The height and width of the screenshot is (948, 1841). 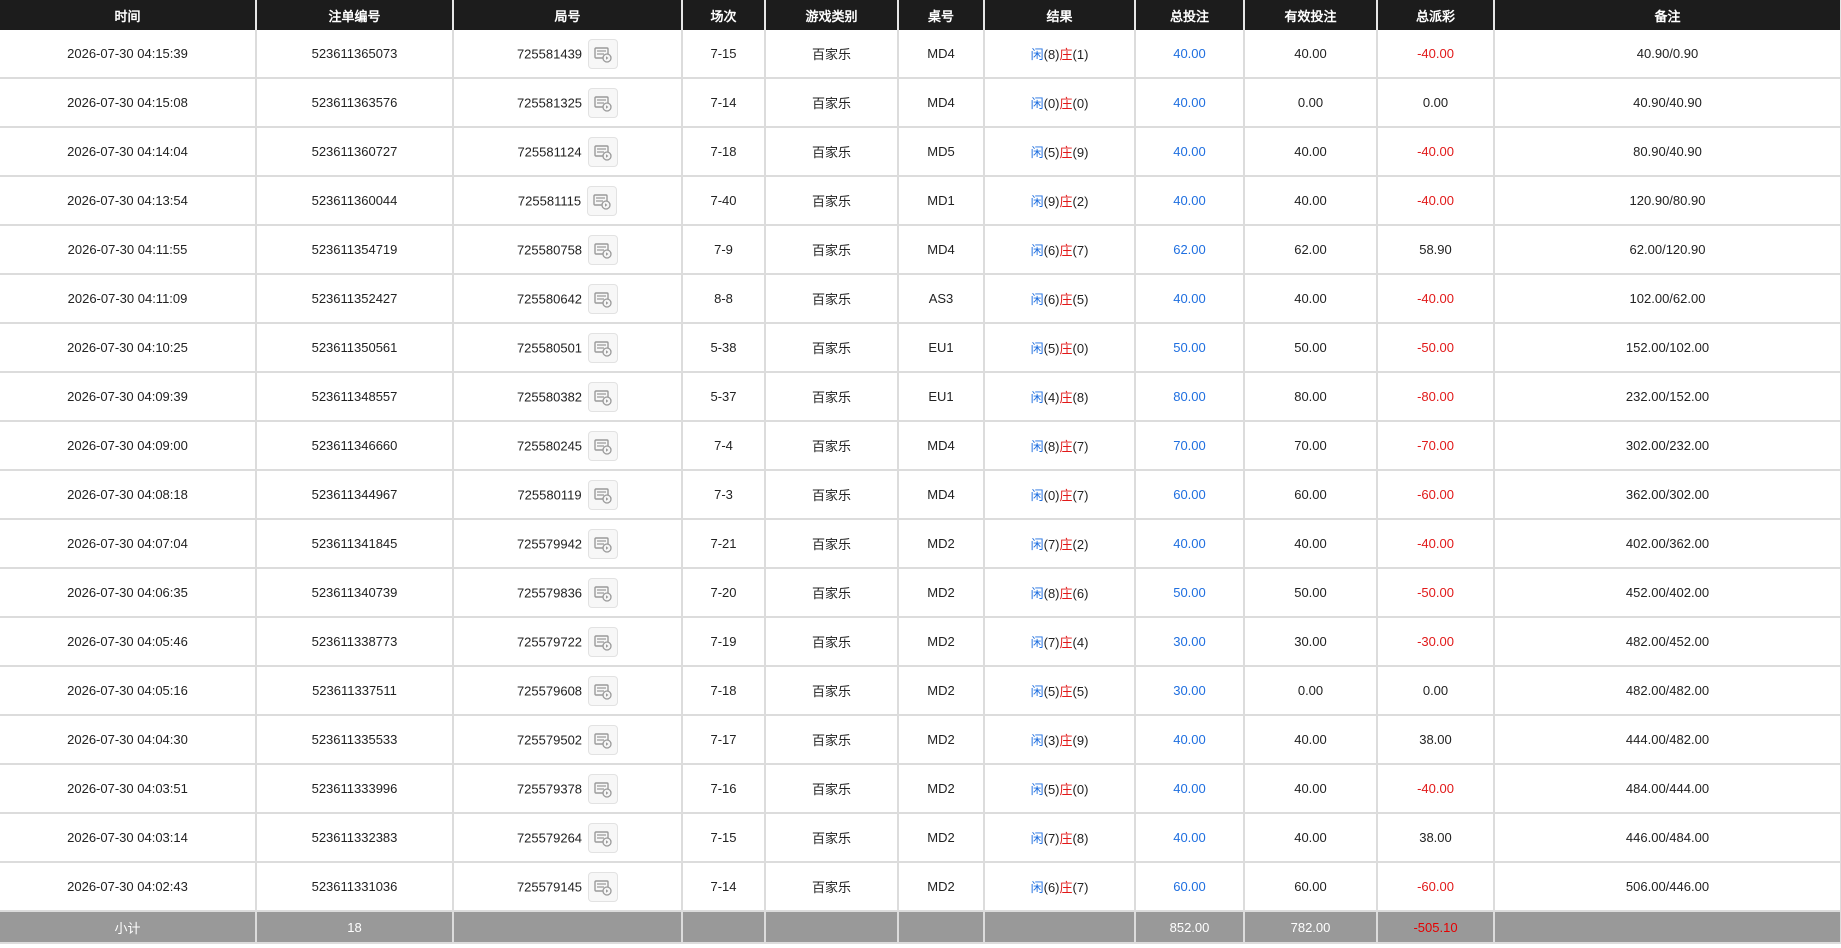 I want to click on round-id-text: 725579502, so click(x=549, y=739).